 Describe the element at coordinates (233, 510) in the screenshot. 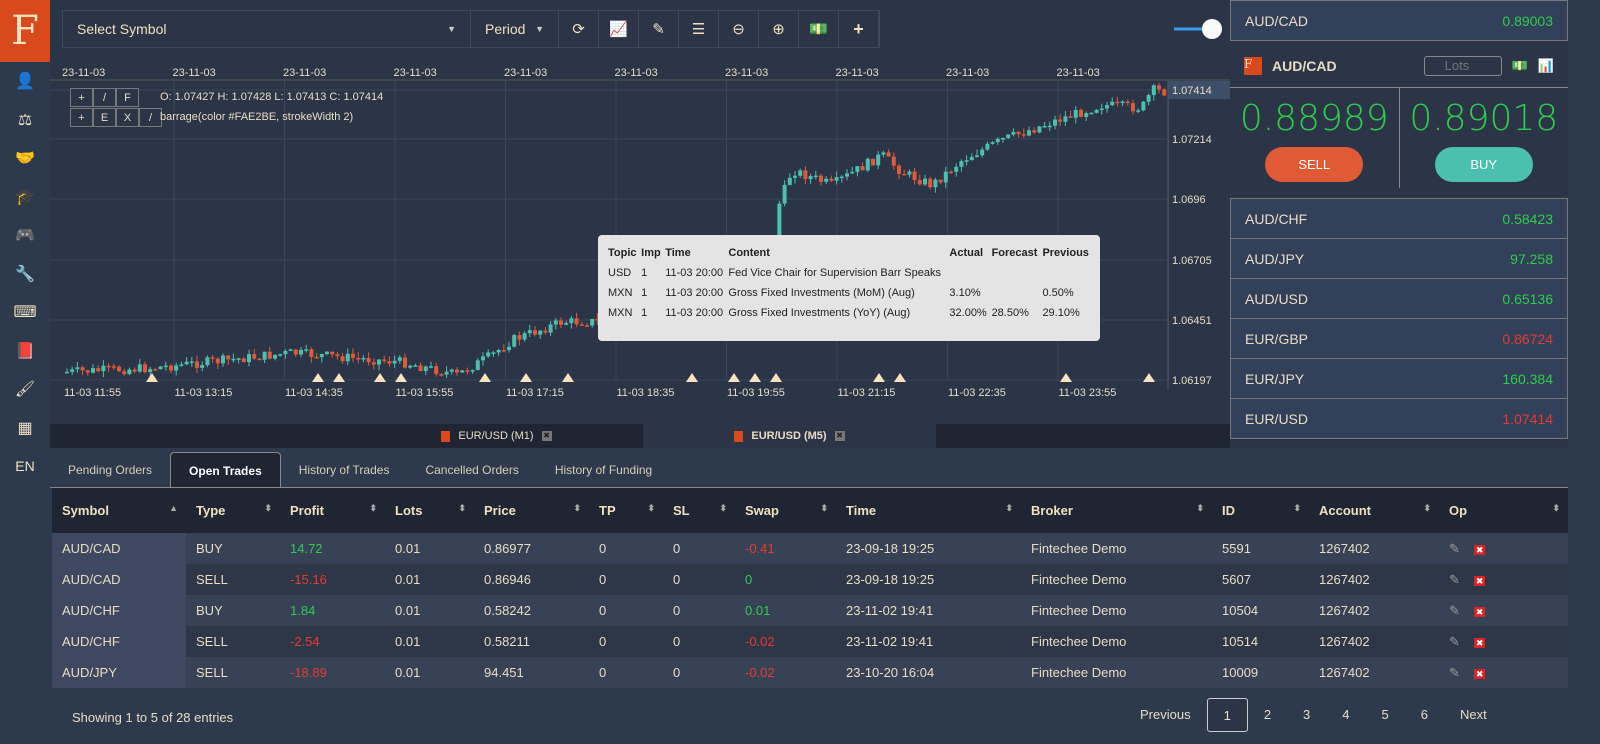

I see `column-header: Type ⬍` at that location.